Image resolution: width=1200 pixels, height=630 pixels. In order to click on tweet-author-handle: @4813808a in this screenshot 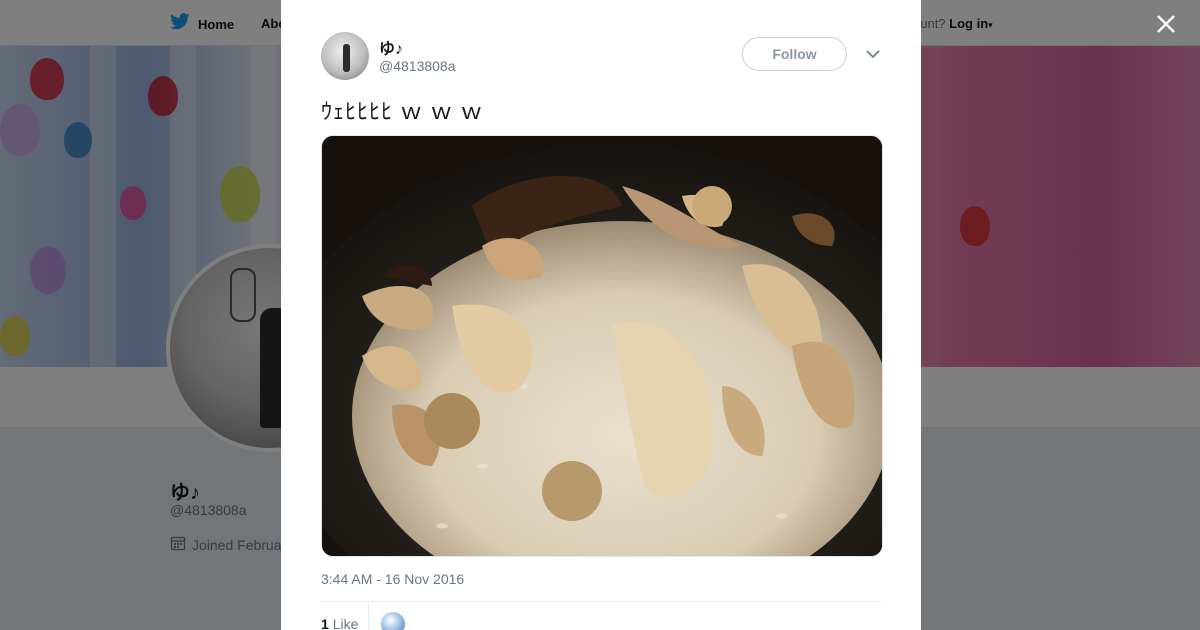, I will do `click(417, 66)`.